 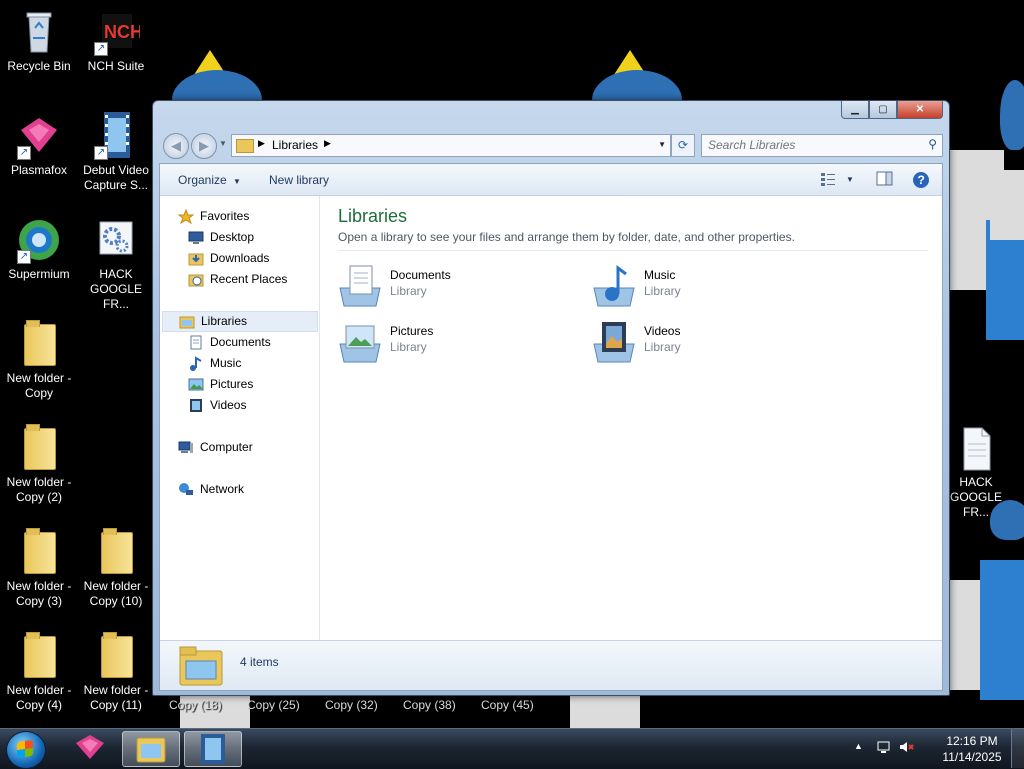 What do you see at coordinates (39, 464) in the screenshot?
I see `desktop-icon-new-folder-copy-2: New folder - Copy (2)` at bounding box center [39, 464].